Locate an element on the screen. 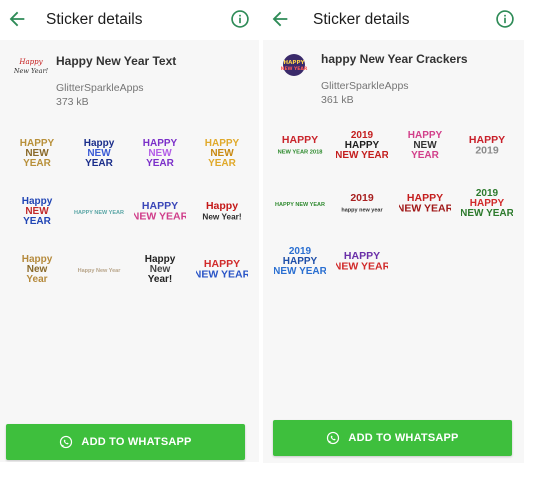 Image resolution: width=537 pixels, height=483 pixels. sticker-happy-new-year-multicolor: HAPPYNEW YEAR is located at coordinates (222, 269).